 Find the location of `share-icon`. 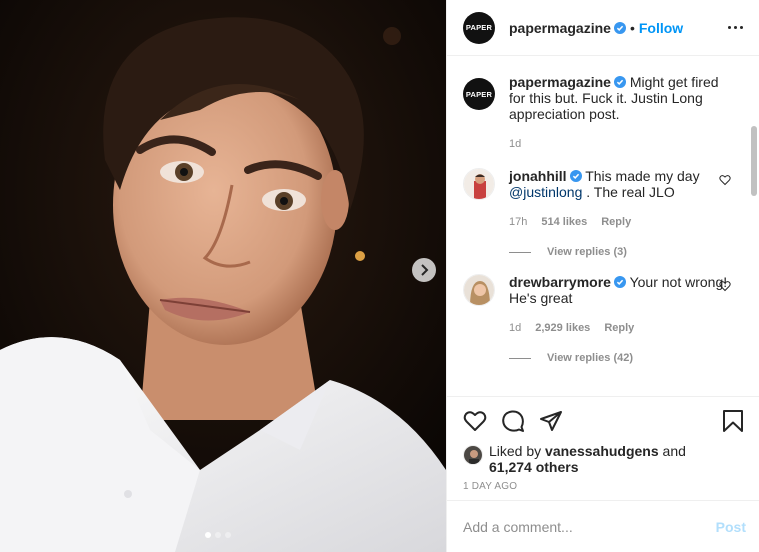

share-icon is located at coordinates (551, 421).